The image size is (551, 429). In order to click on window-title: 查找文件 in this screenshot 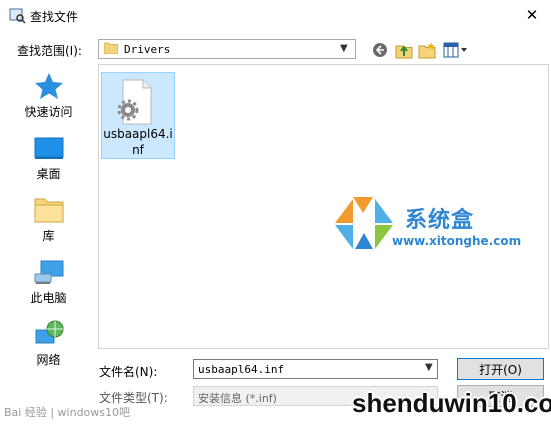, I will do `click(54, 17)`.